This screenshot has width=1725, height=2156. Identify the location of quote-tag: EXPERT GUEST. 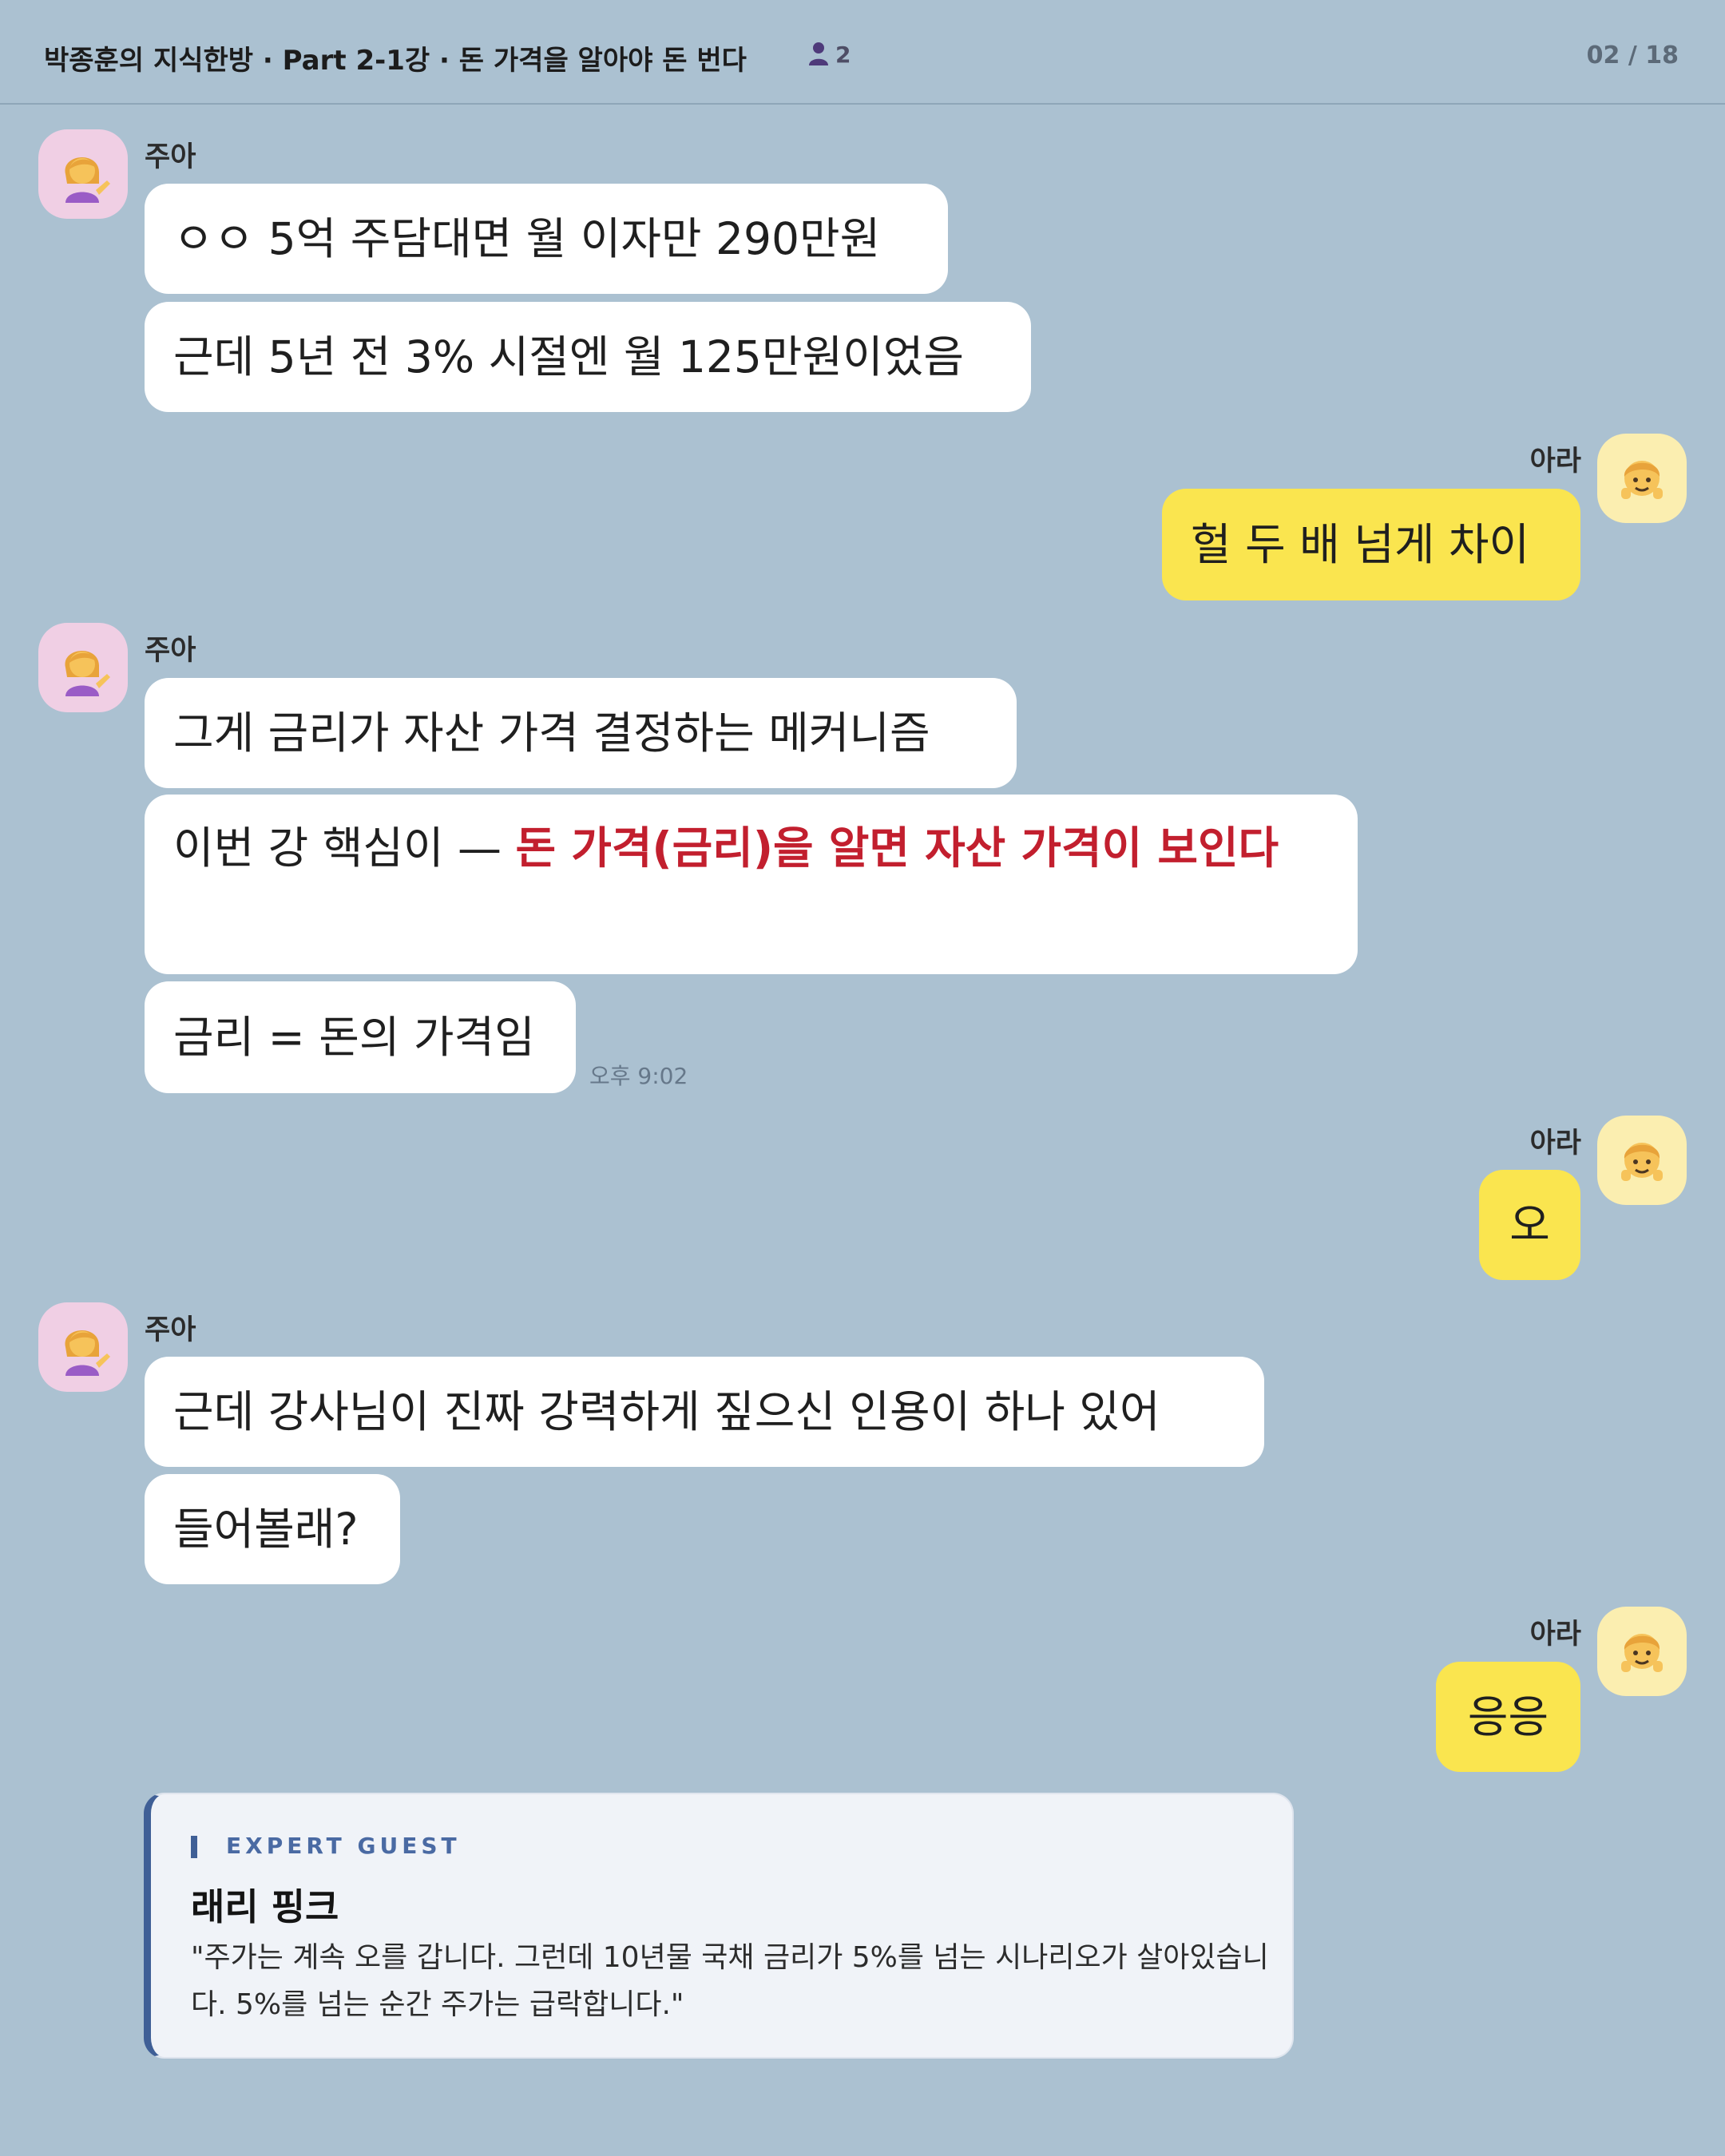
(344, 1846).